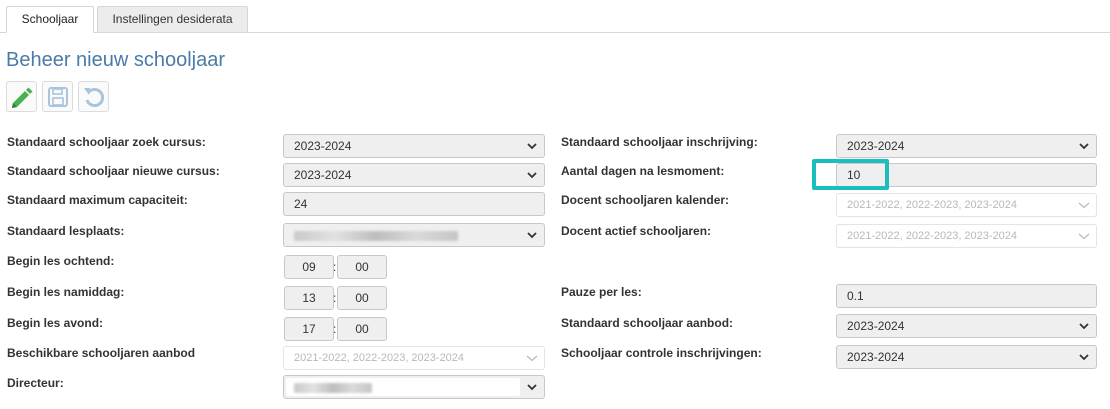  What do you see at coordinates (362, 267) in the screenshot?
I see `input-ochtend-minute: 00` at bounding box center [362, 267].